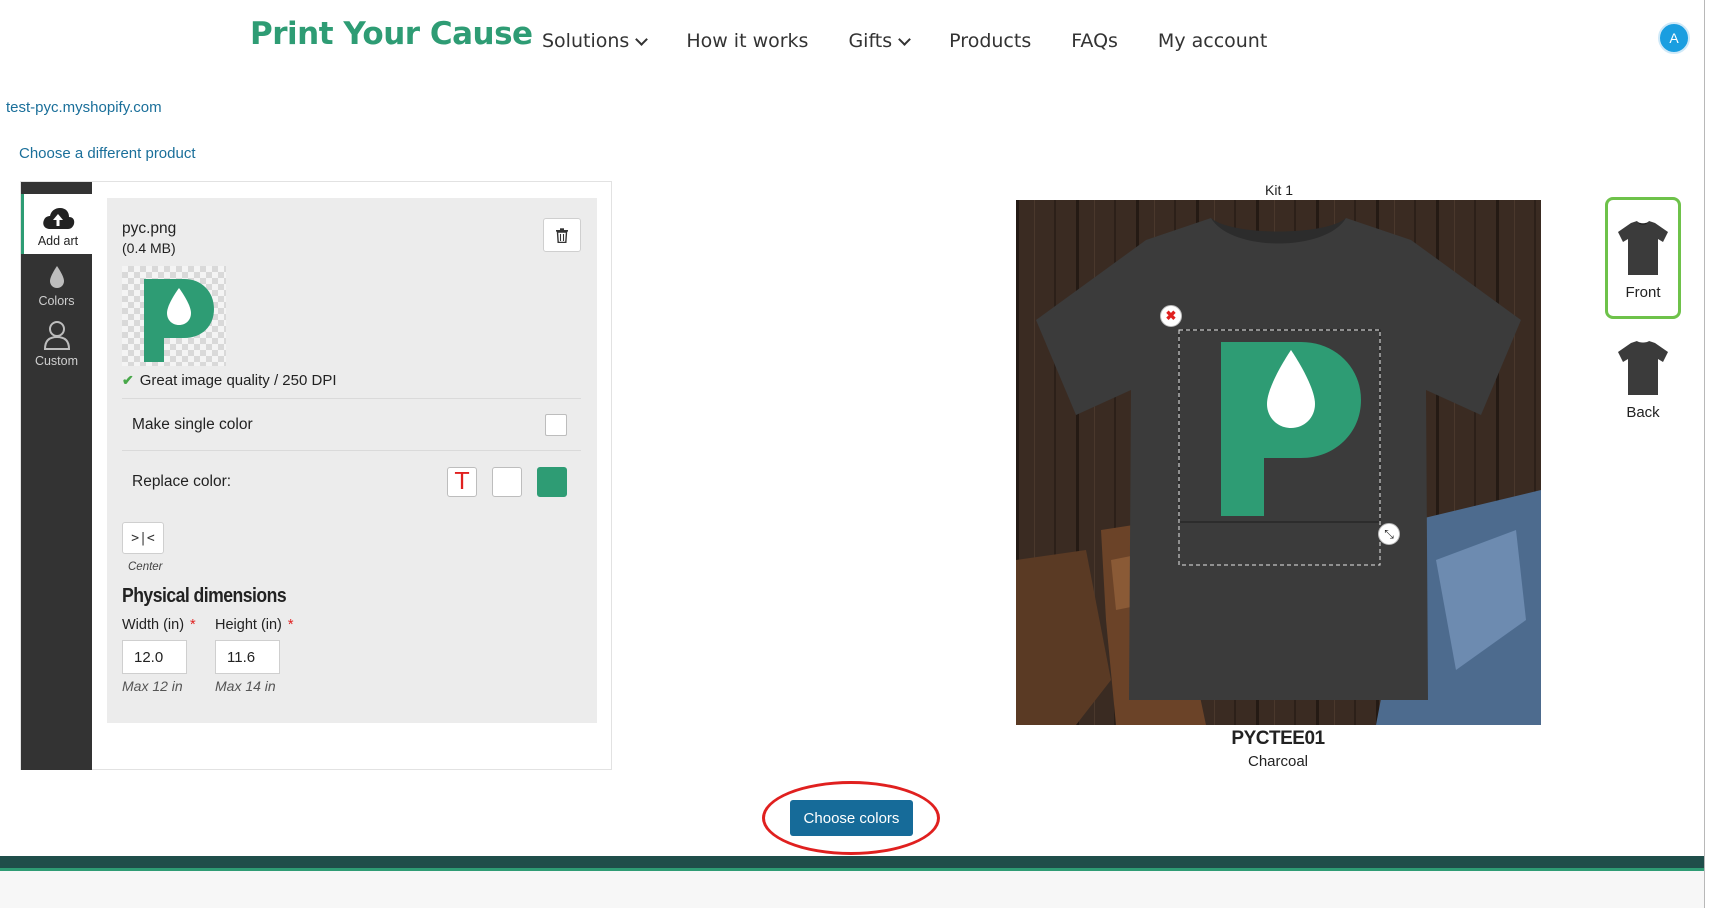 The height and width of the screenshot is (908, 1713). I want to click on art-thumbnail, so click(174, 316).